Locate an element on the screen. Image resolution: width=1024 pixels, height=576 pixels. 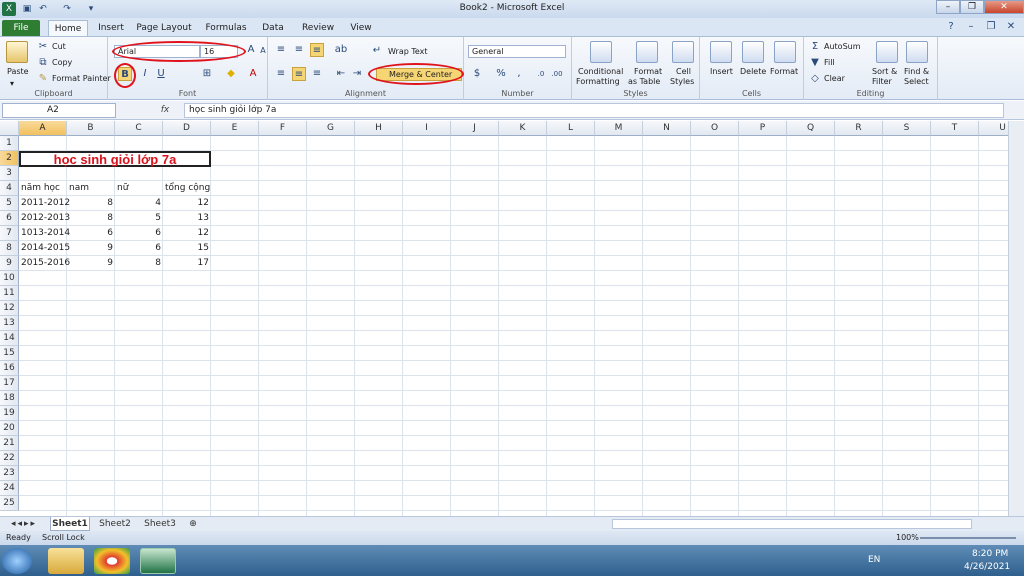
comma-button: , is located at coordinates (519, 74).